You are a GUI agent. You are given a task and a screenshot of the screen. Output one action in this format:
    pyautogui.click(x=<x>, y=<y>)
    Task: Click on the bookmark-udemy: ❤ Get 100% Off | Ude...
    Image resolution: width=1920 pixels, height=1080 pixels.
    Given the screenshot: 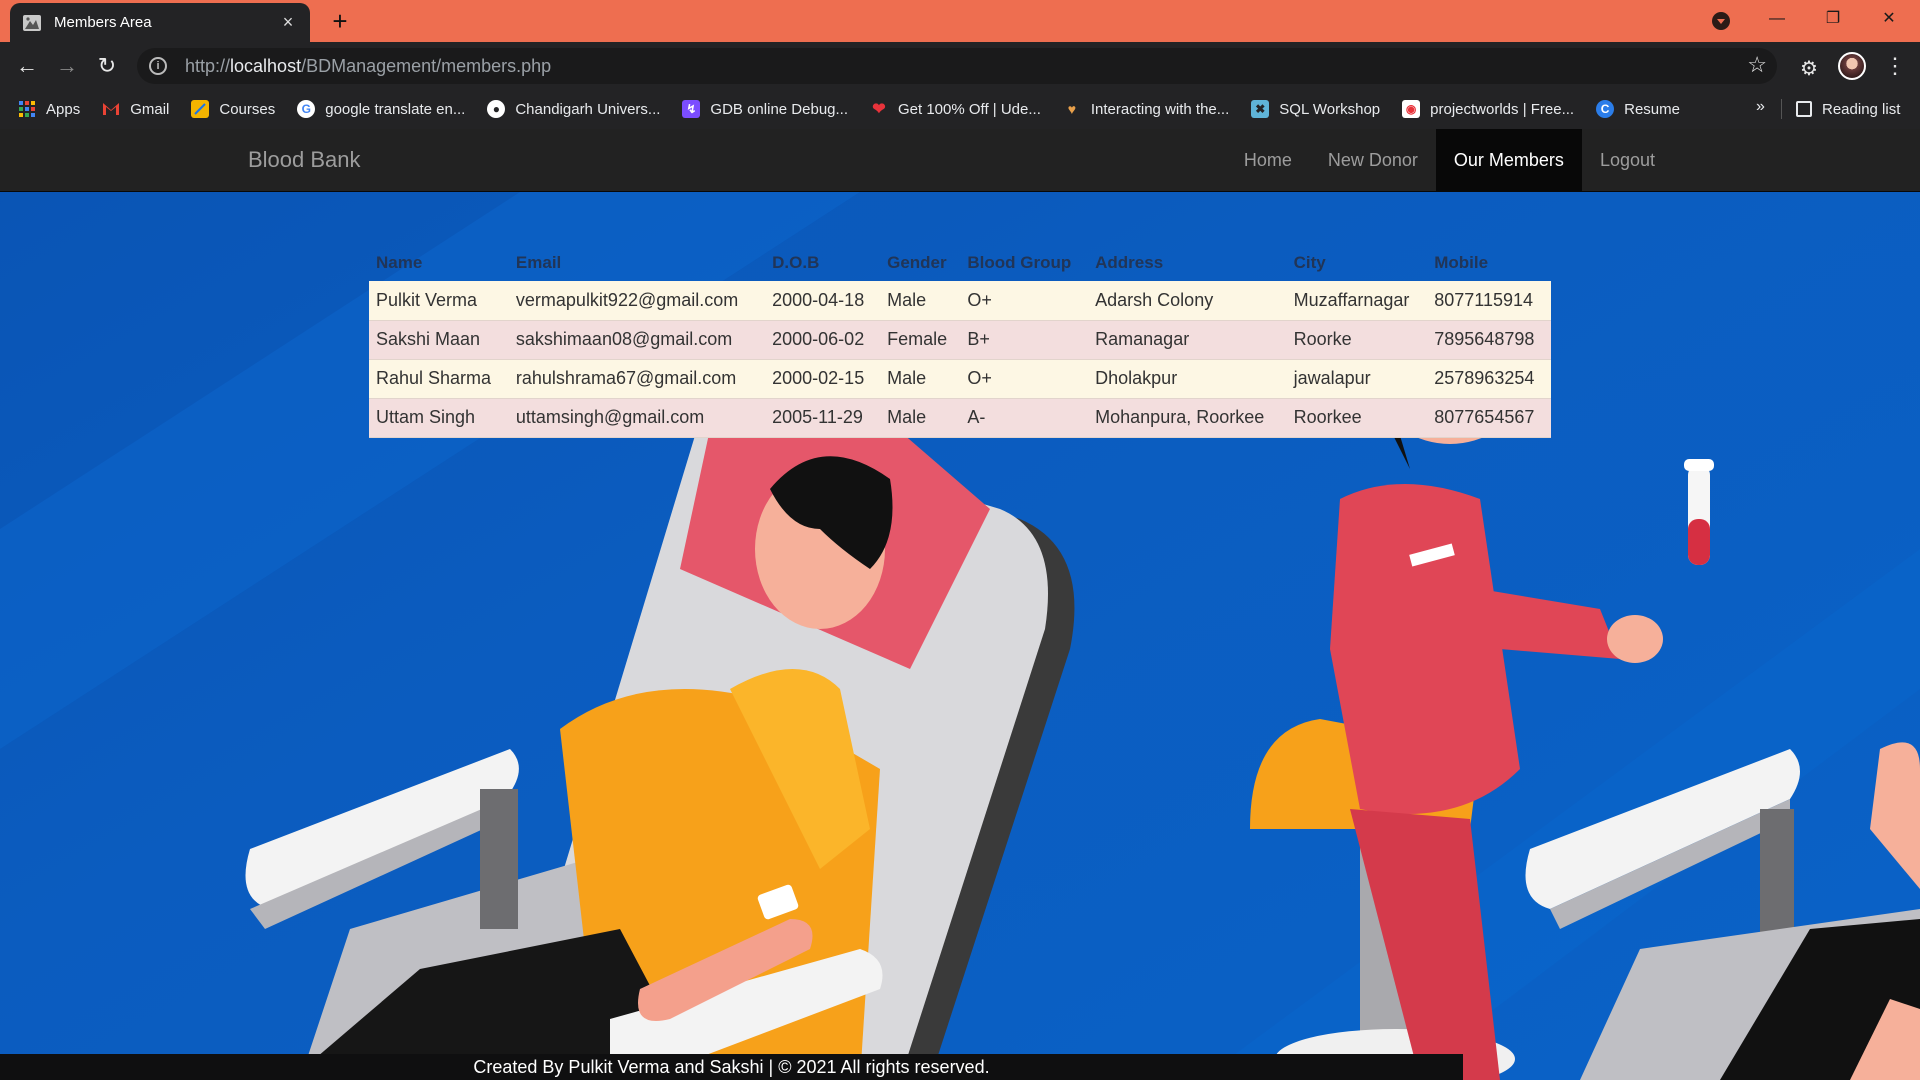 What is the action you would take?
    pyautogui.click(x=955, y=109)
    